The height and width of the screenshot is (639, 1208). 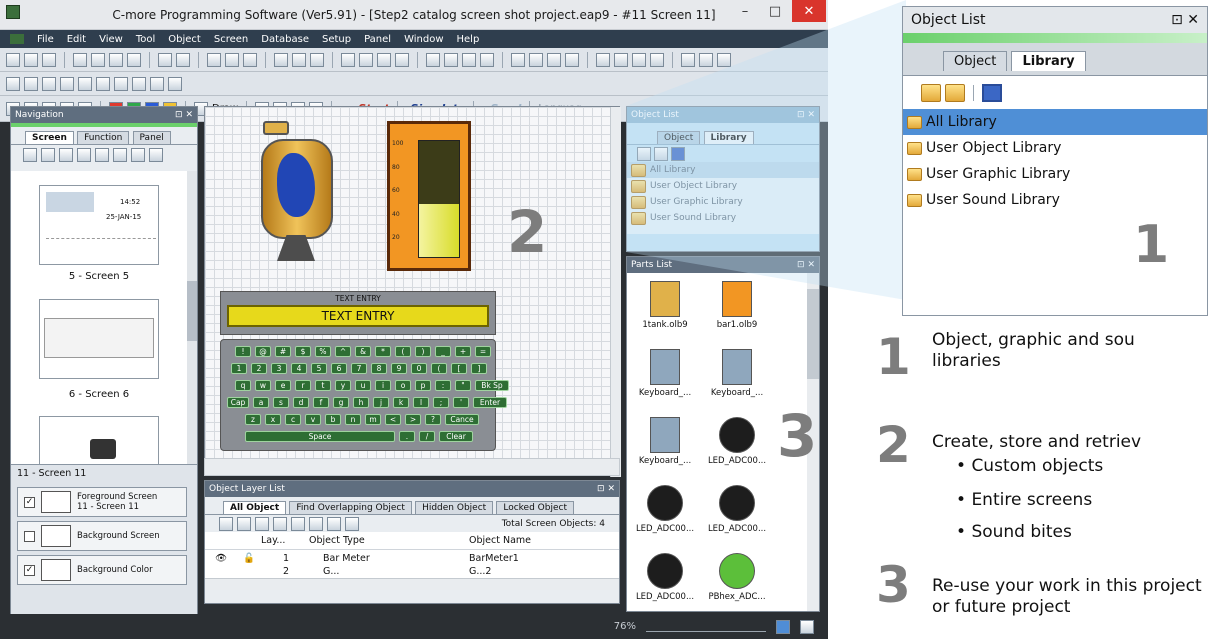 What do you see at coordinates (261, 402) in the screenshot?
I see `key: a` at bounding box center [261, 402].